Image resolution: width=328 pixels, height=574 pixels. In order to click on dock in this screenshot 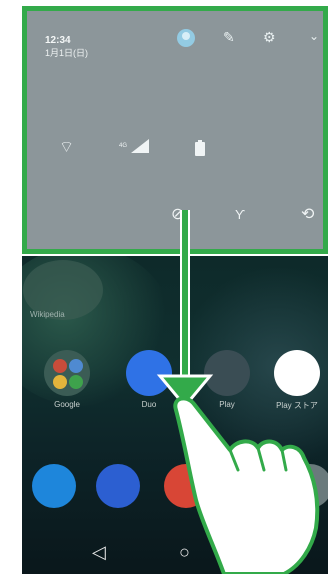, I will do `click(175, 487)`.